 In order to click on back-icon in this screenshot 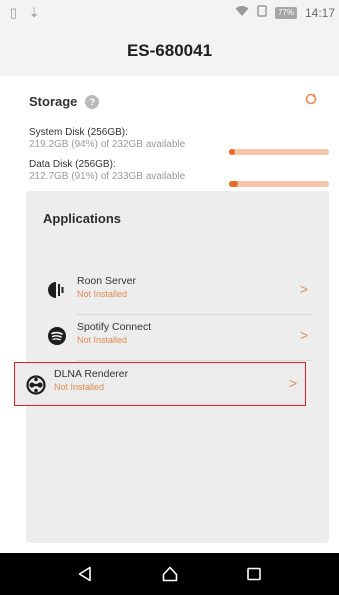, I will do `click(85, 574)`.